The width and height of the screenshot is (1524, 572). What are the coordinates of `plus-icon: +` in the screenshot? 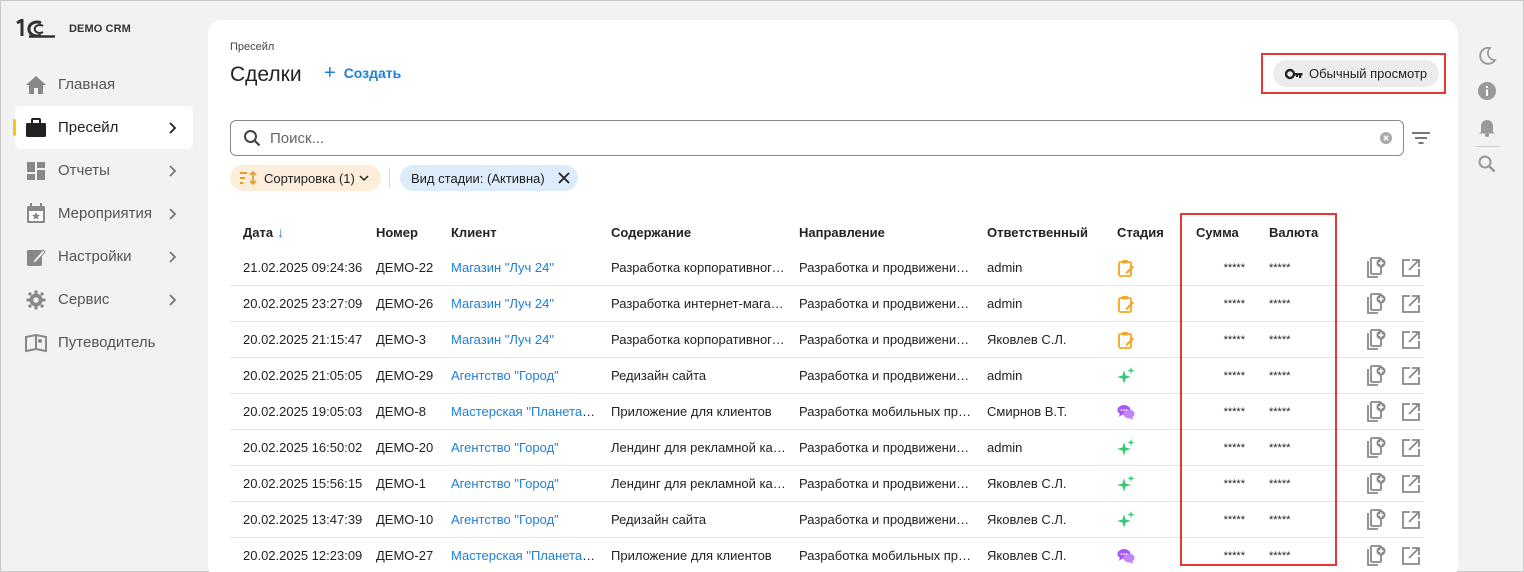 It's located at (330, 73).